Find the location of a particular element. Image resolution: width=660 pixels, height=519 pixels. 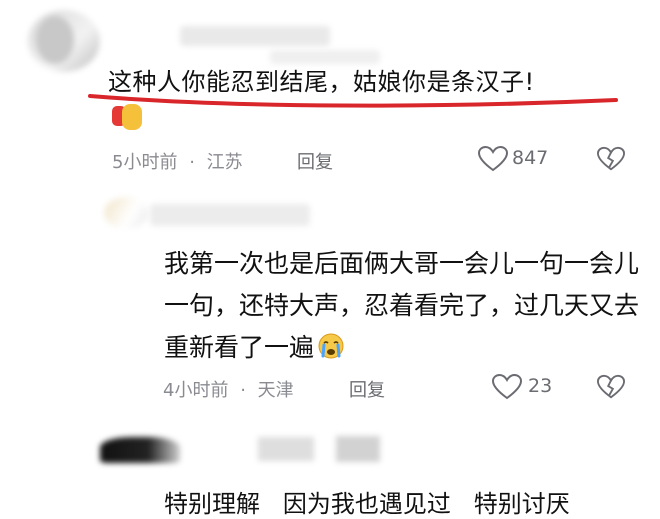

comment-location: 天津 is located at coordinates (275, 390).